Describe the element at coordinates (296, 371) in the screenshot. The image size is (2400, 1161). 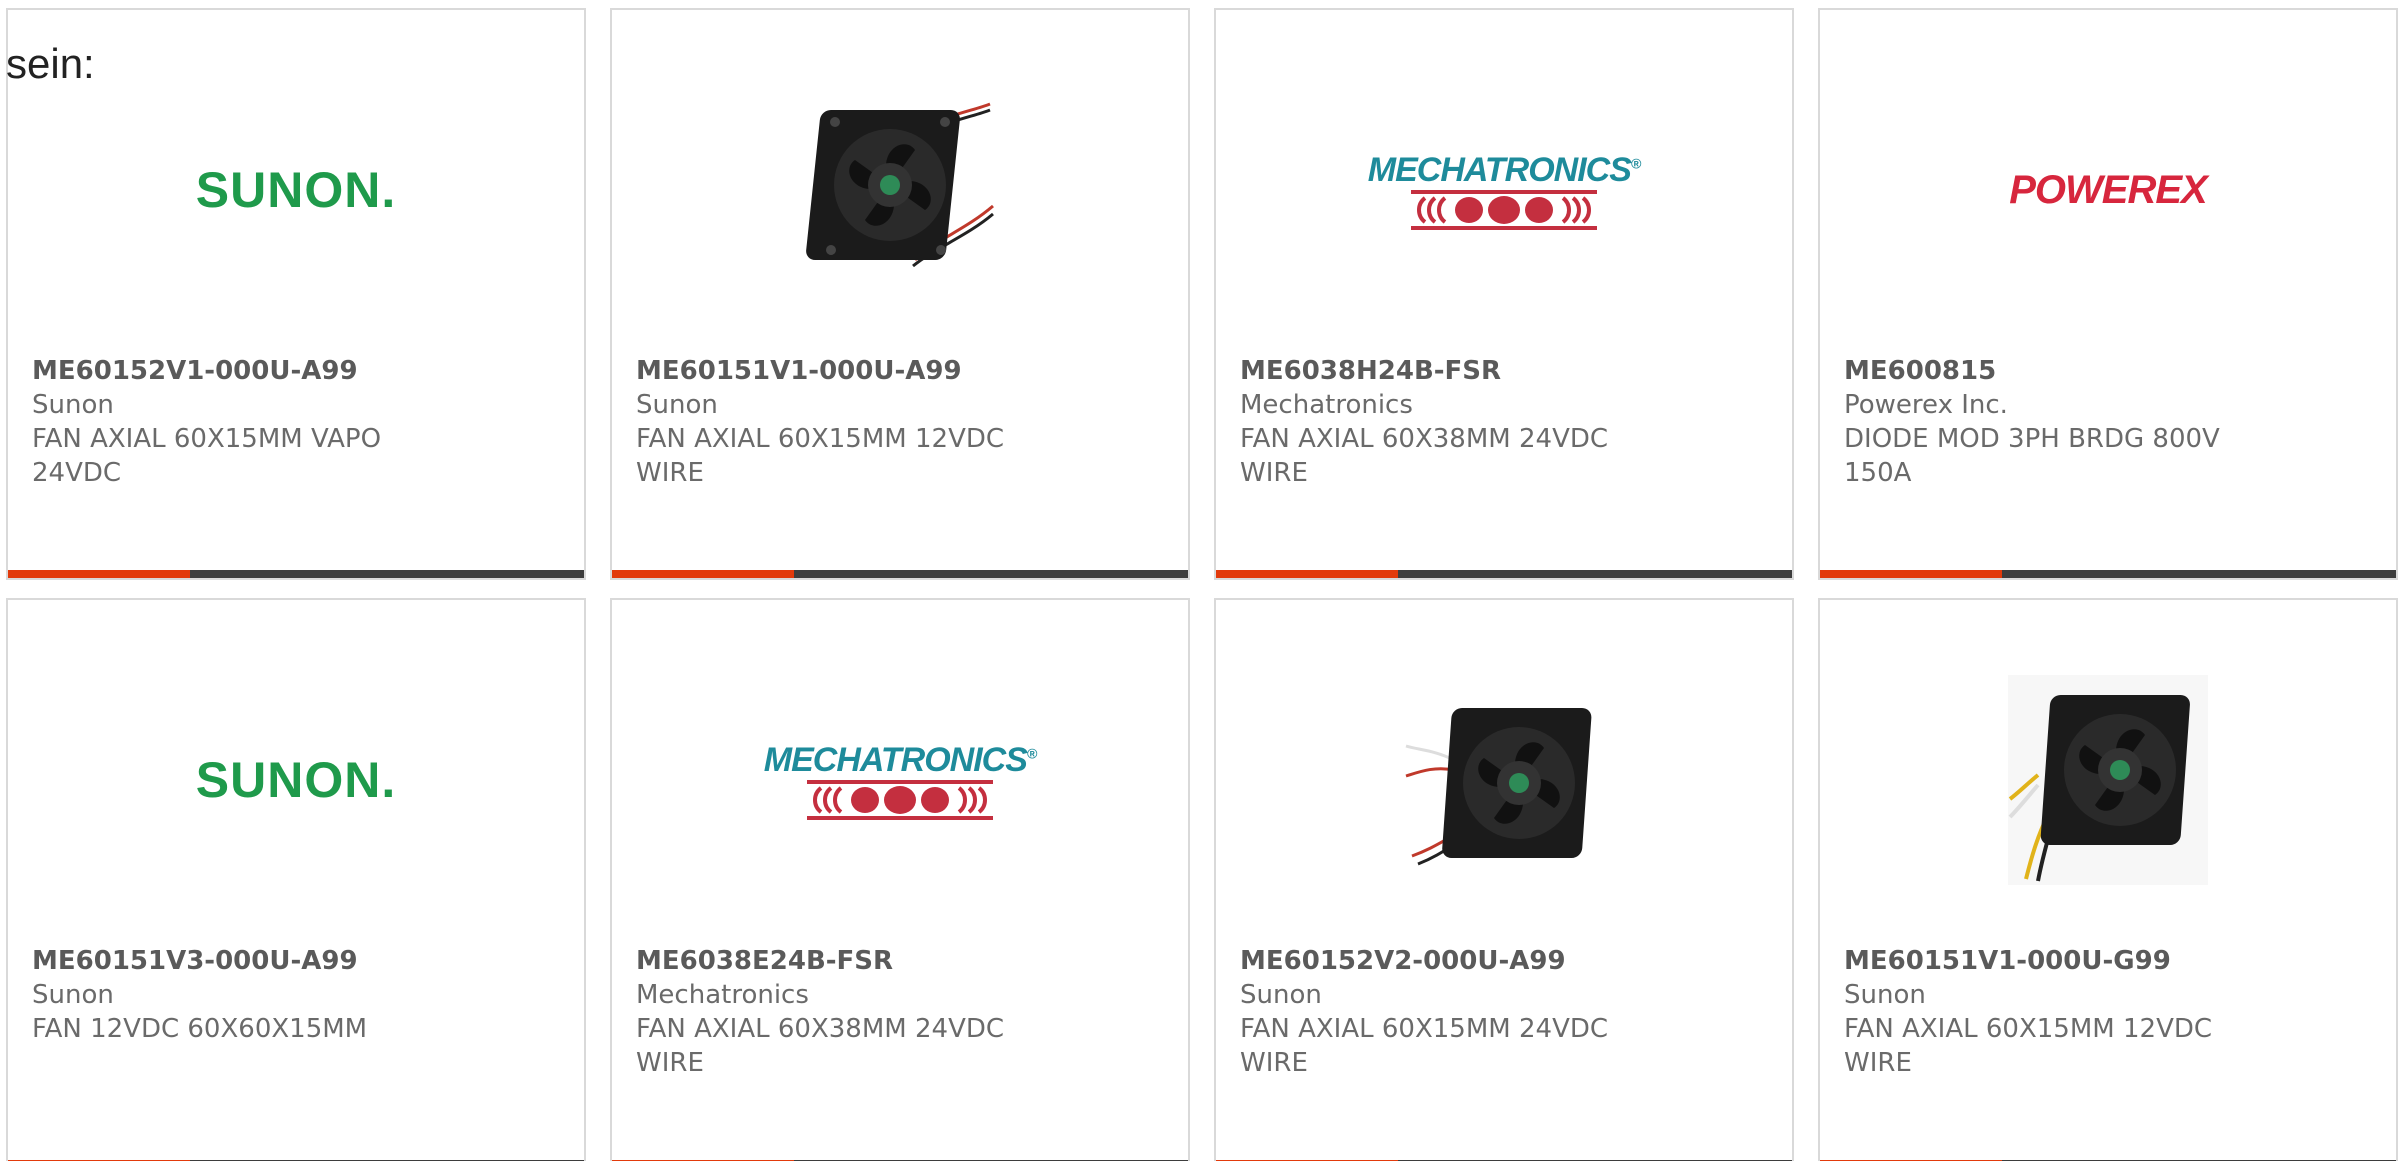
I see `part-number: ME60152V1-000U-A99` at that location.